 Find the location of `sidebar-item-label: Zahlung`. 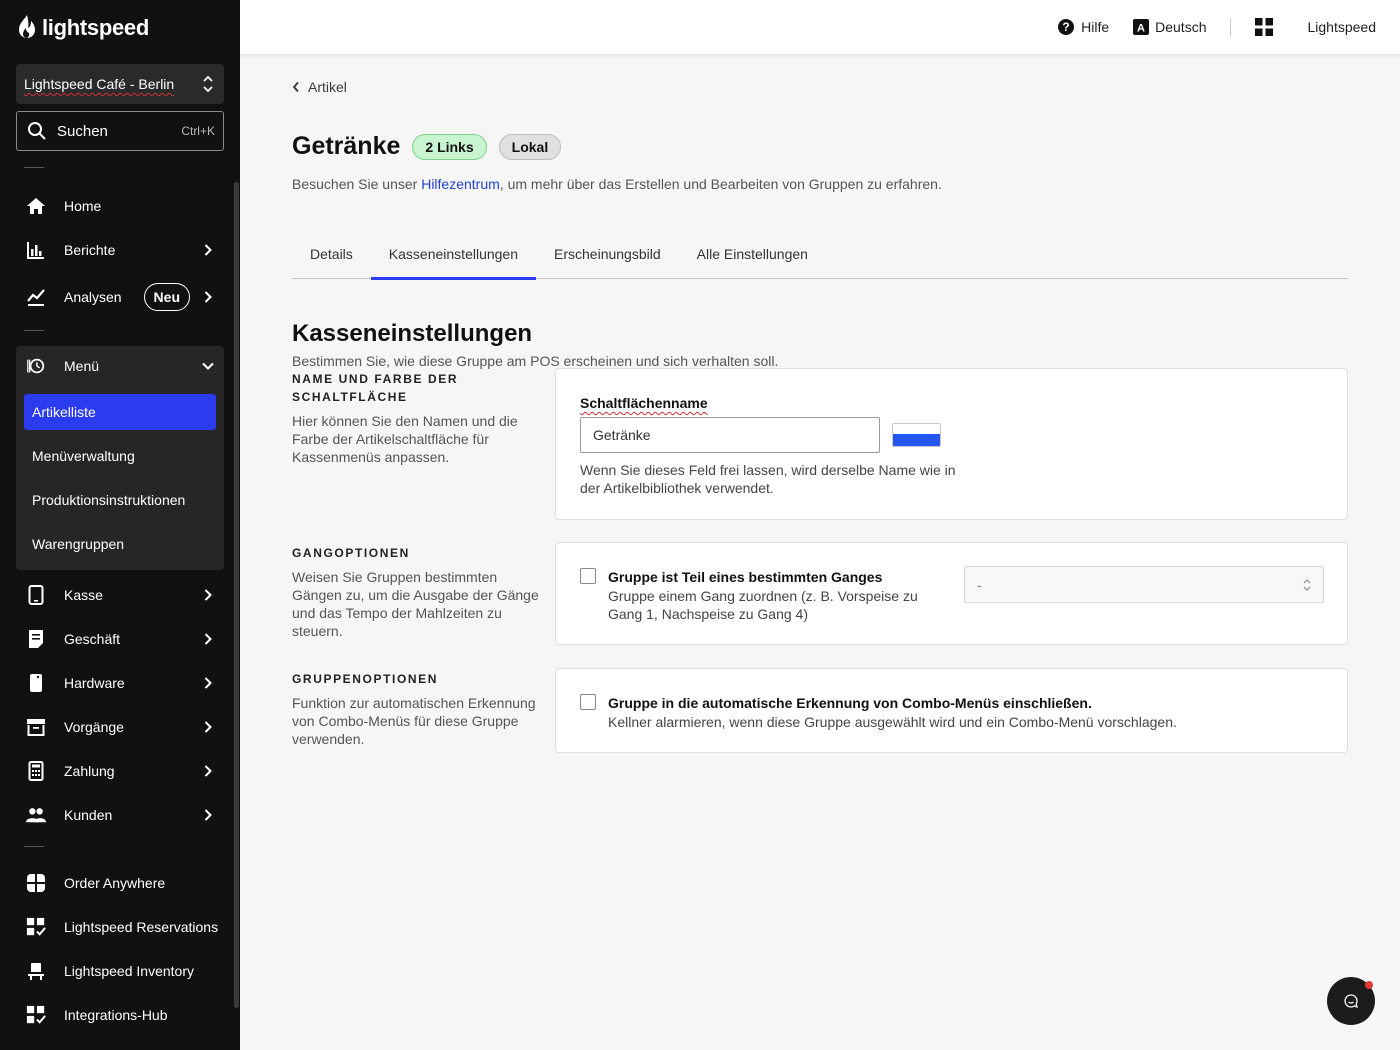

sidebar-item-label: Zahlung is located at coordinates (89, 771).